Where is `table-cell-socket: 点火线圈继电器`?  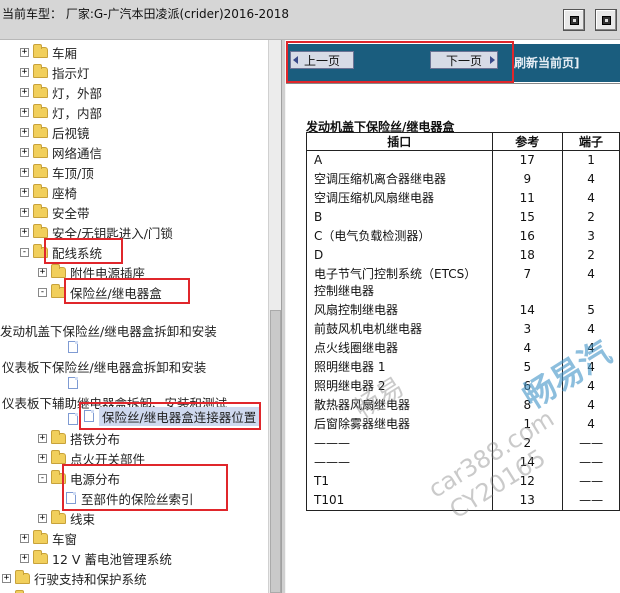
table-cell-socket: 点火线圈继电器 is located at coordinates (399, 348).